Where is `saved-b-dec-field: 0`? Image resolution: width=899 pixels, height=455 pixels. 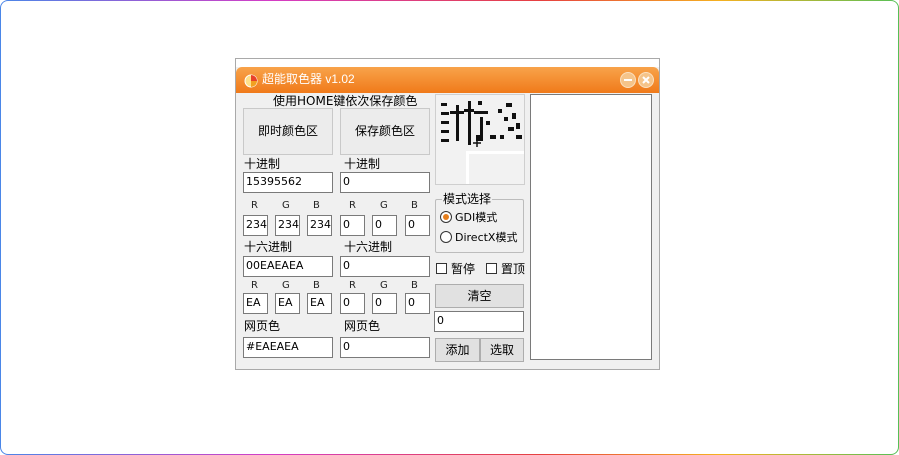
saved-b-dec-field: 0 is located at coordinates (417, 225).